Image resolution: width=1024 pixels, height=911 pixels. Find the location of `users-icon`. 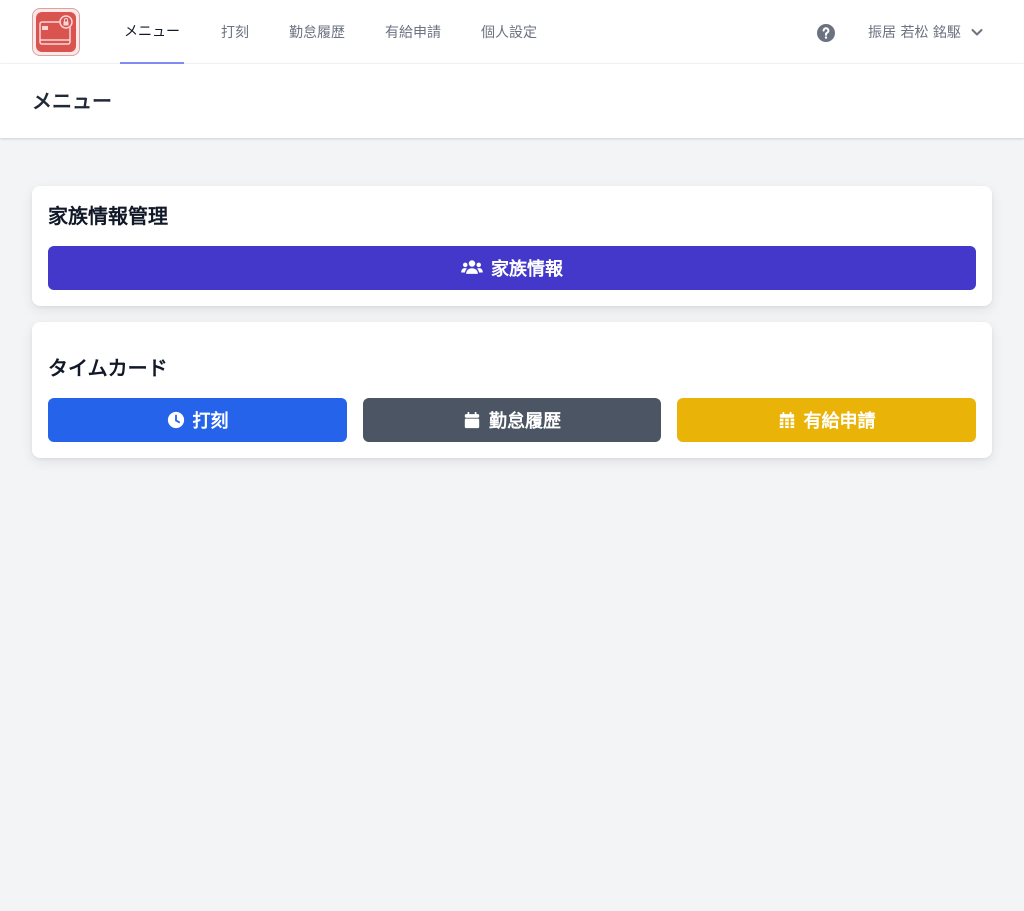

users-icon is located at coordinates (472, 267).